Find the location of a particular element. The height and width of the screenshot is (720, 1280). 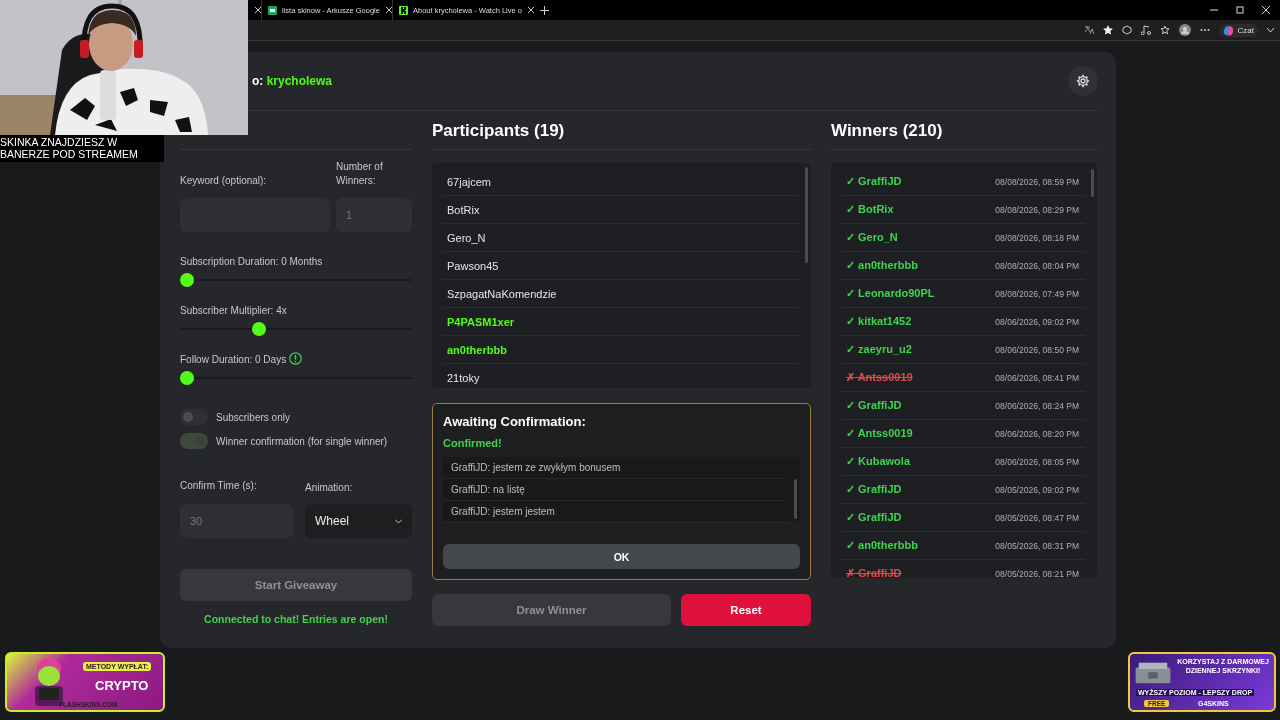

number-field: 30 is located at coordinates (236, 521).